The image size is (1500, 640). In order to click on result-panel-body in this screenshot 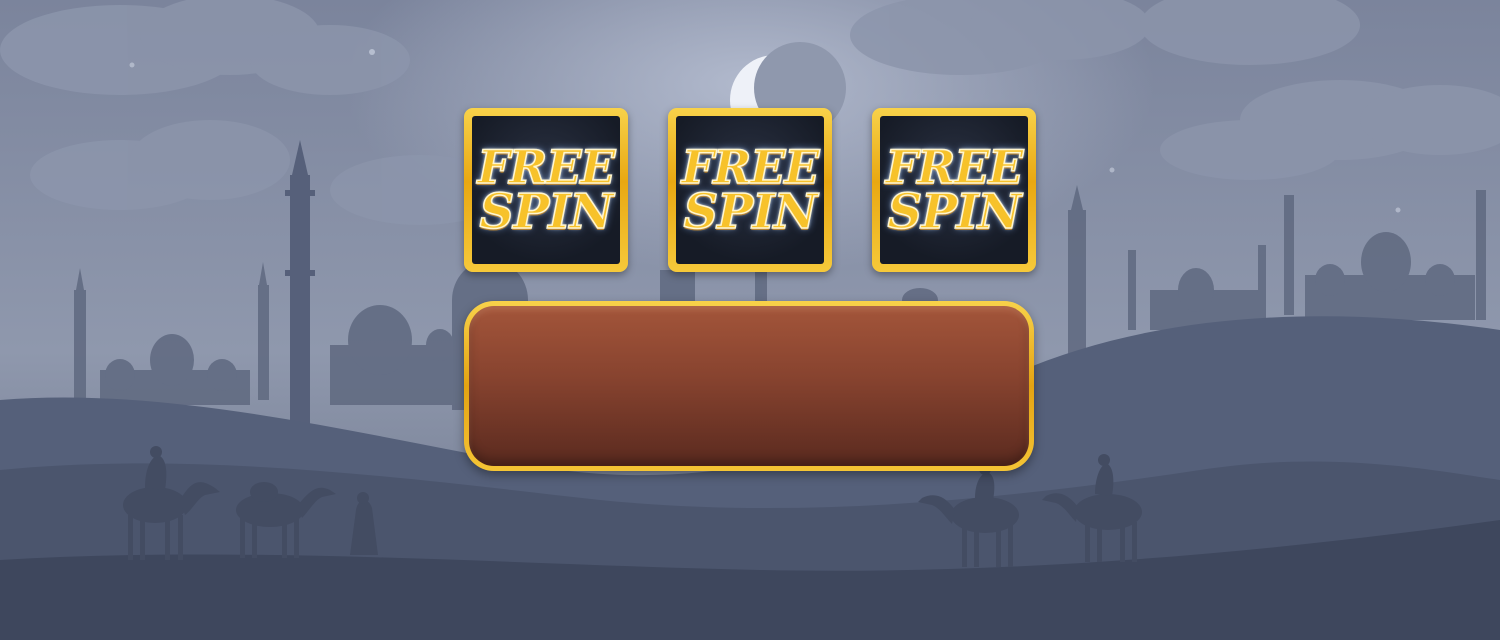, I will do `click(749, 386)`.